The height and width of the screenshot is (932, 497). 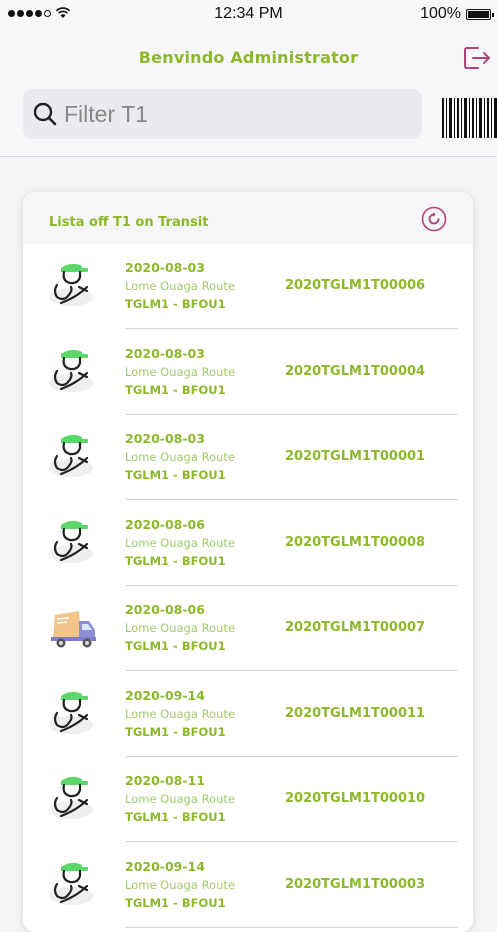 I want to click on logout-icon, so click(x=477, y=58).